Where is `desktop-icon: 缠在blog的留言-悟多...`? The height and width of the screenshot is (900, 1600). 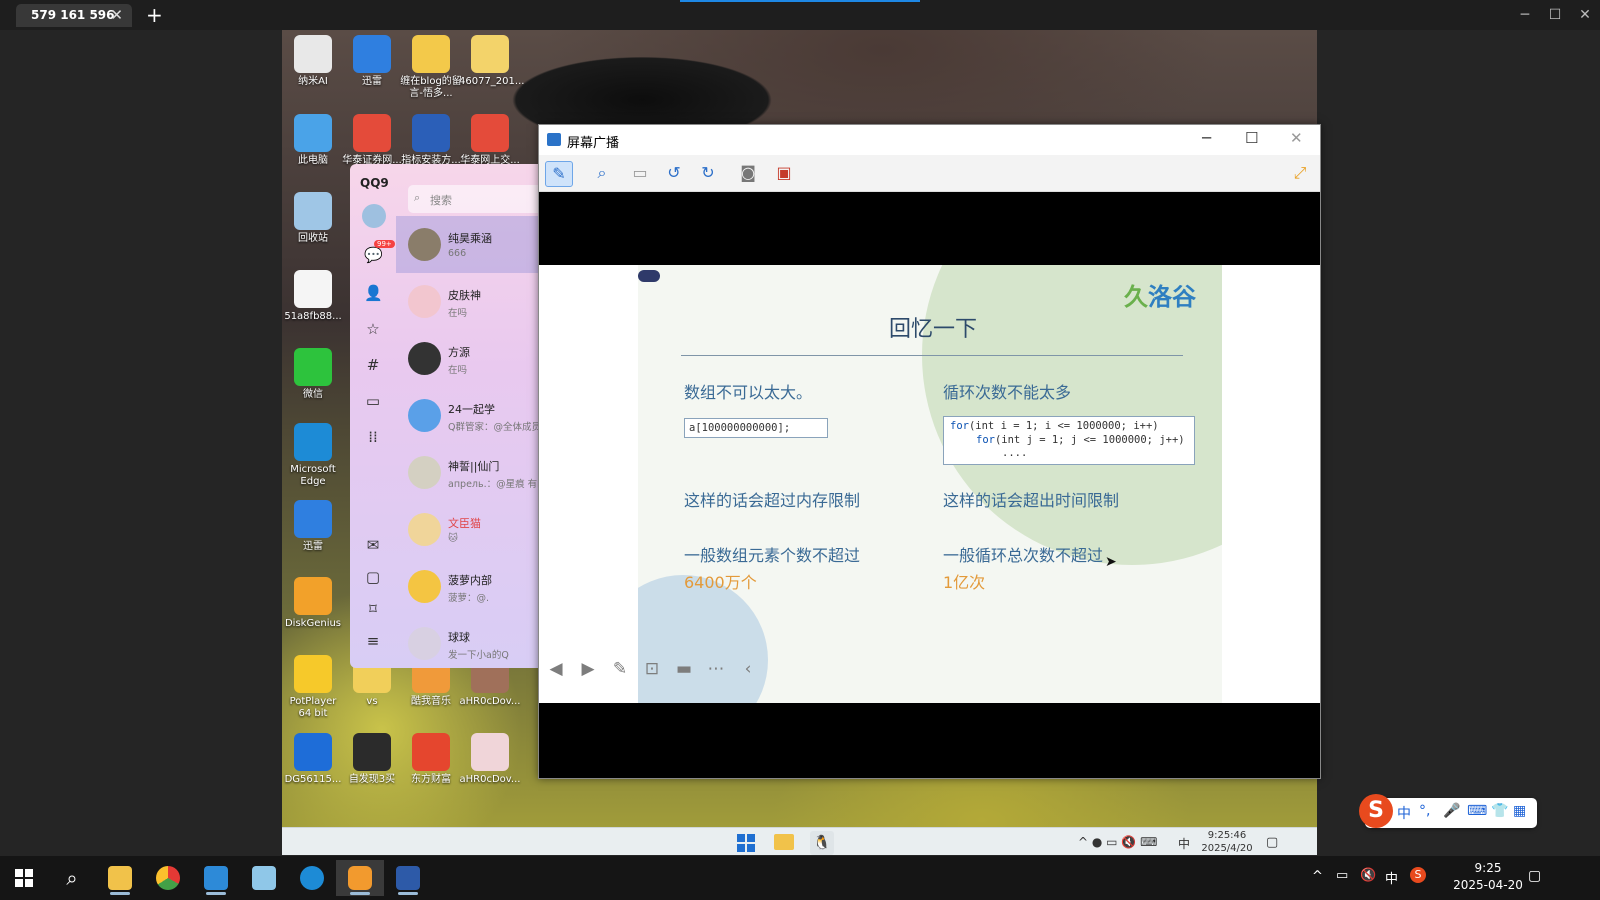 desktop-icon: 缠在blog的留言-悟多... is located at coordinates (431, 67).